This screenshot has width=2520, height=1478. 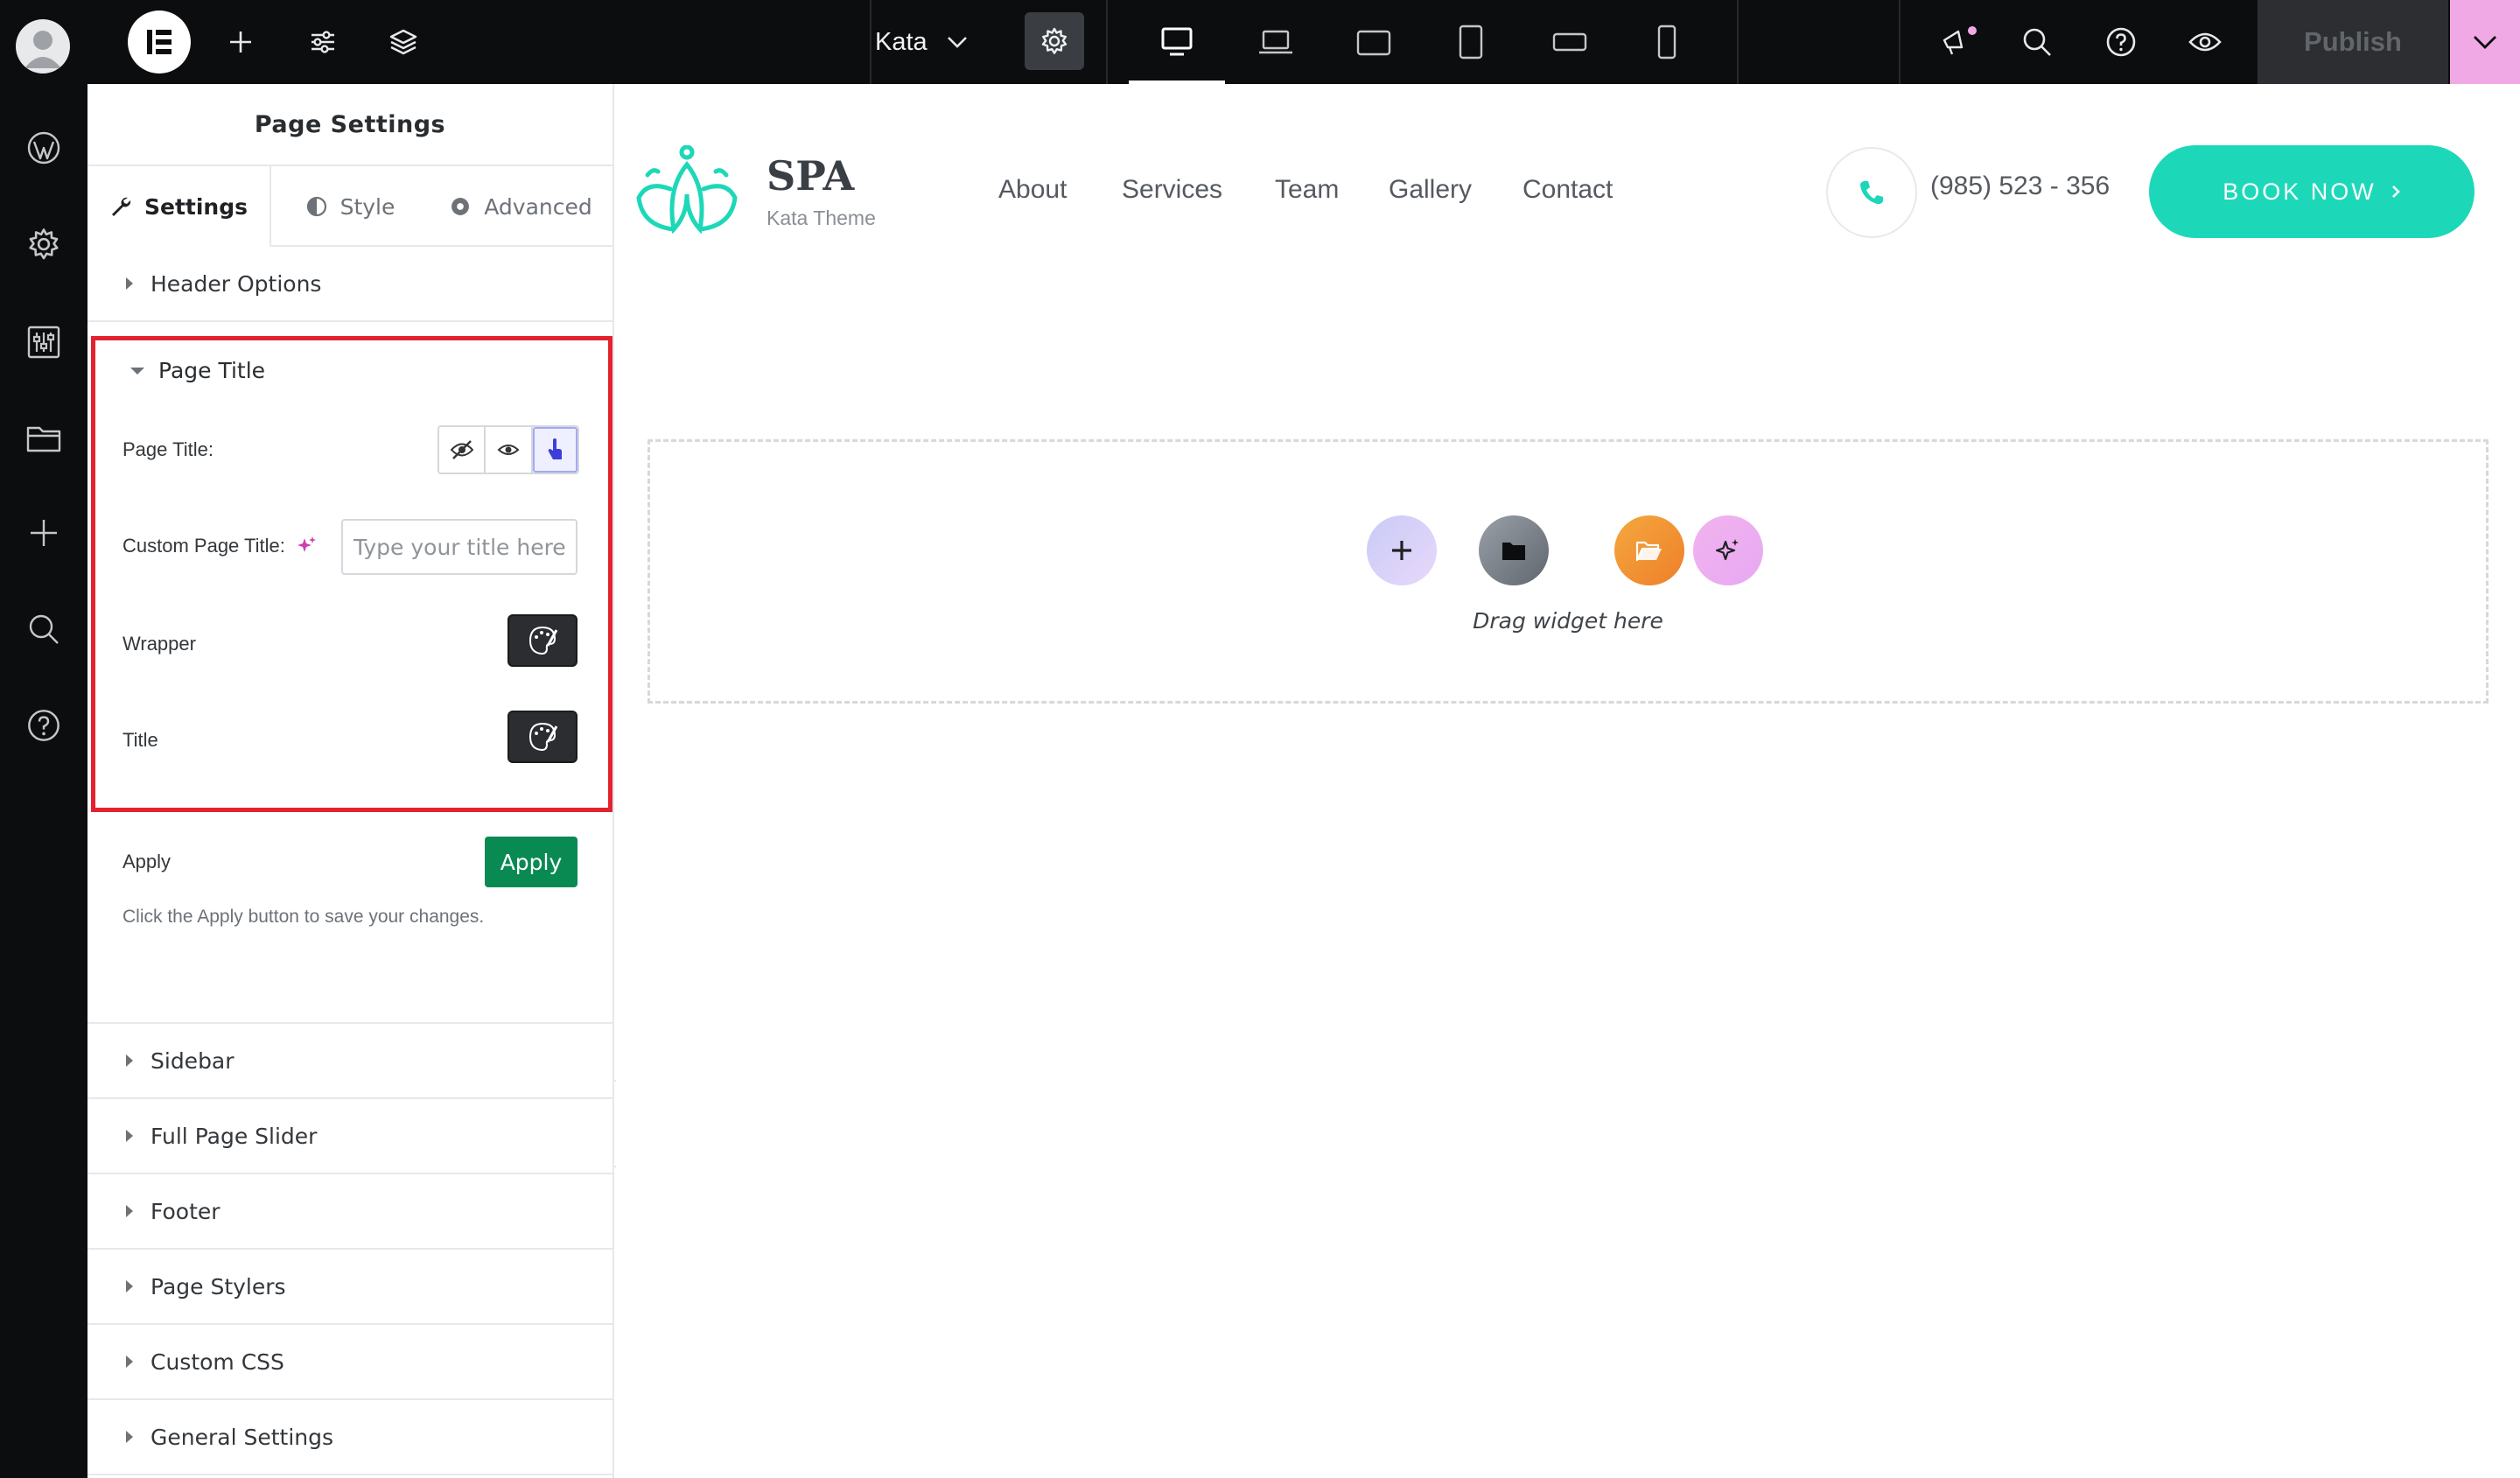 I want to click on settings-button, so click(x=44, y=244).